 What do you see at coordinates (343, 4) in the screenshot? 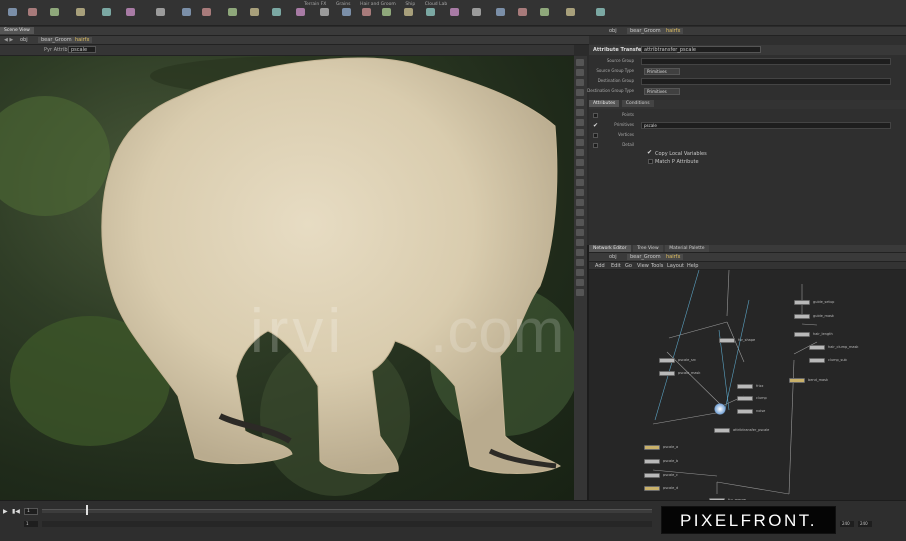
I see `shelf-tab: Grains` at bounding box center [343, 4].